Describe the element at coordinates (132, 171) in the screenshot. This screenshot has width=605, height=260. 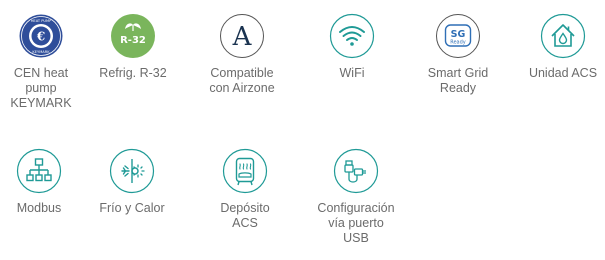
I see `heat-cool-icon` at that location.